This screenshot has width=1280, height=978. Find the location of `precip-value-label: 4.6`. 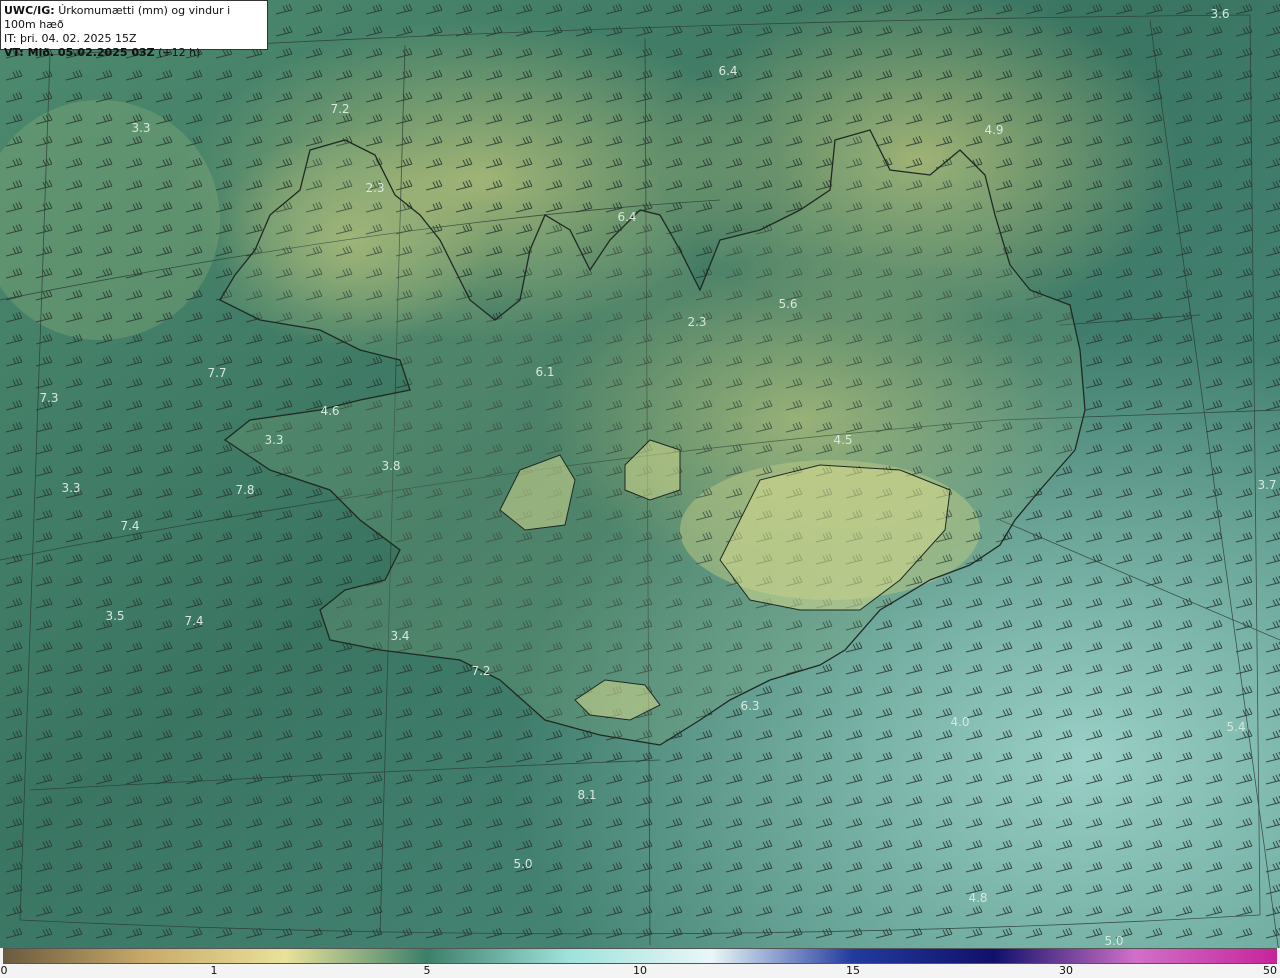

precip-value-label: 4.6 is located at coordinates (329, 411).